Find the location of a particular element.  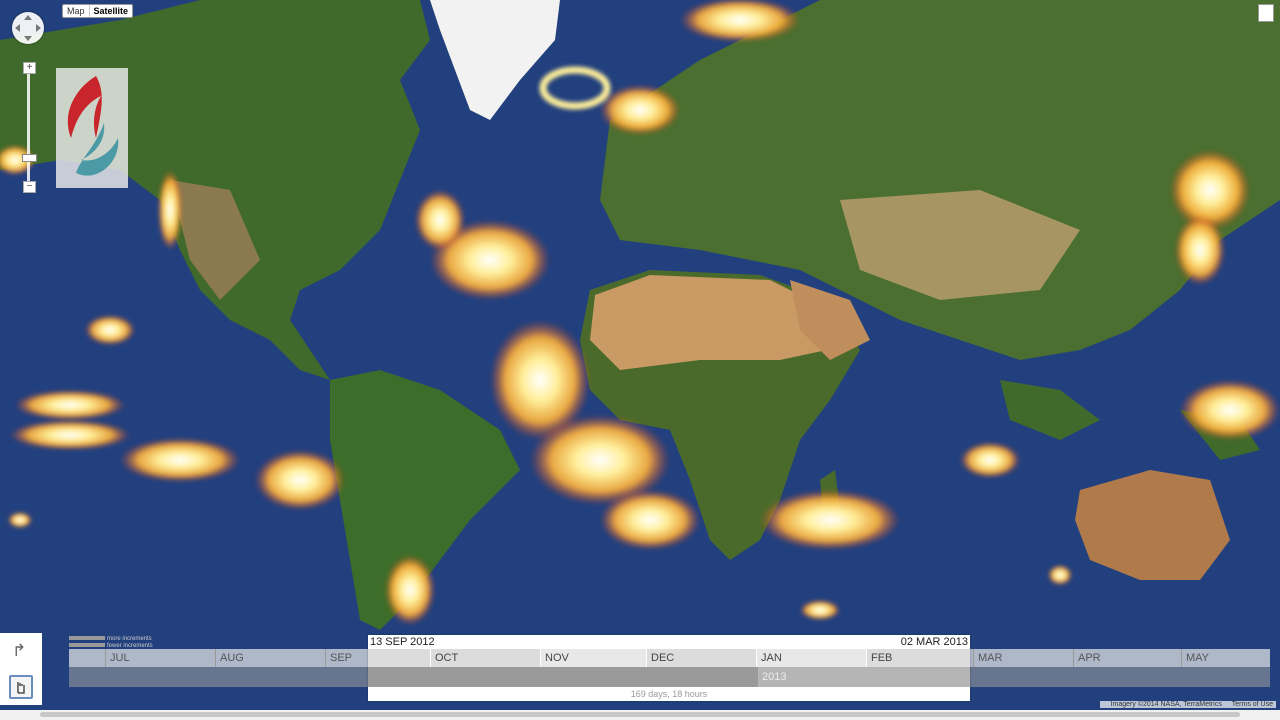

timeline-month: MAY is located at coordinates (1225, 658).